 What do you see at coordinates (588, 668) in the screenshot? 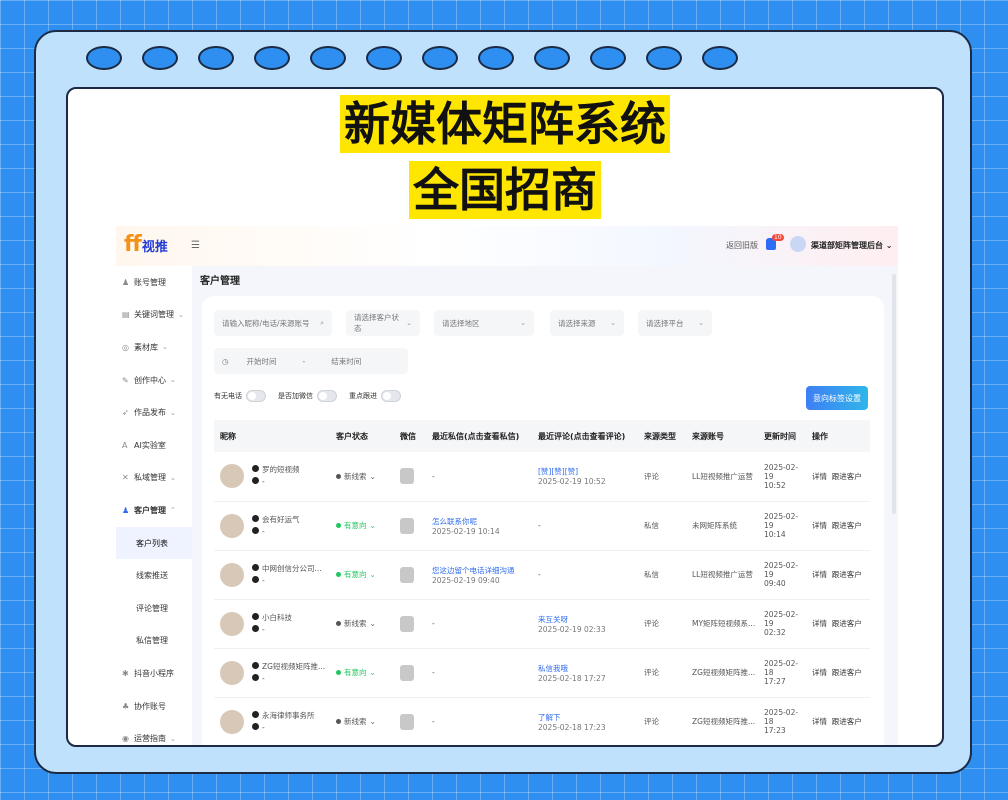
I see `recent-comment: 私信我哦` at bounding box center [588, 668].